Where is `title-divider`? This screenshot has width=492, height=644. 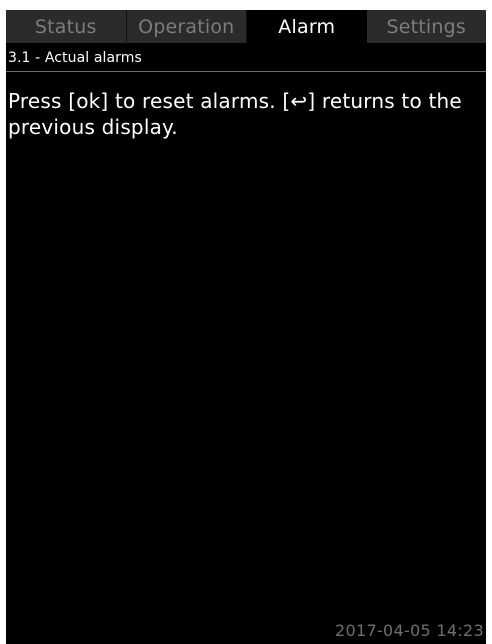
title-divider is located at coordinates (246, 71).